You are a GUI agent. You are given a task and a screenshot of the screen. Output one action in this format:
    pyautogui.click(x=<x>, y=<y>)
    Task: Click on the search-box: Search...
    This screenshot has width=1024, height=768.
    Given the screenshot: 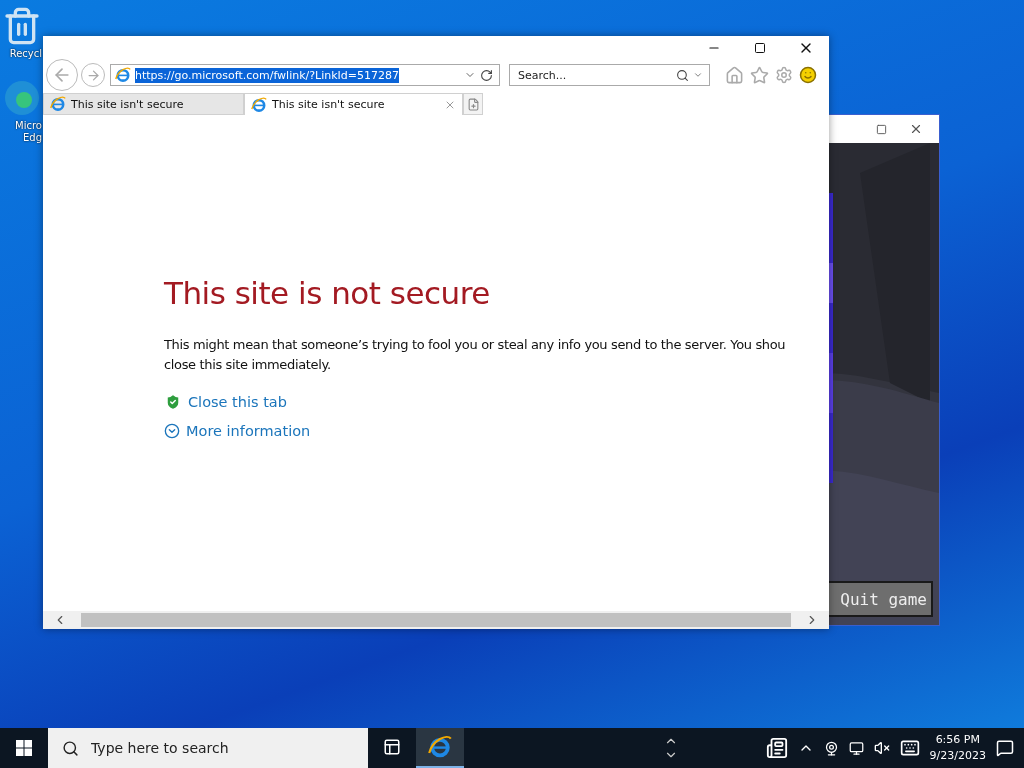 What is the action you would take?
    pyautogui.click(x=609, y=75)
    